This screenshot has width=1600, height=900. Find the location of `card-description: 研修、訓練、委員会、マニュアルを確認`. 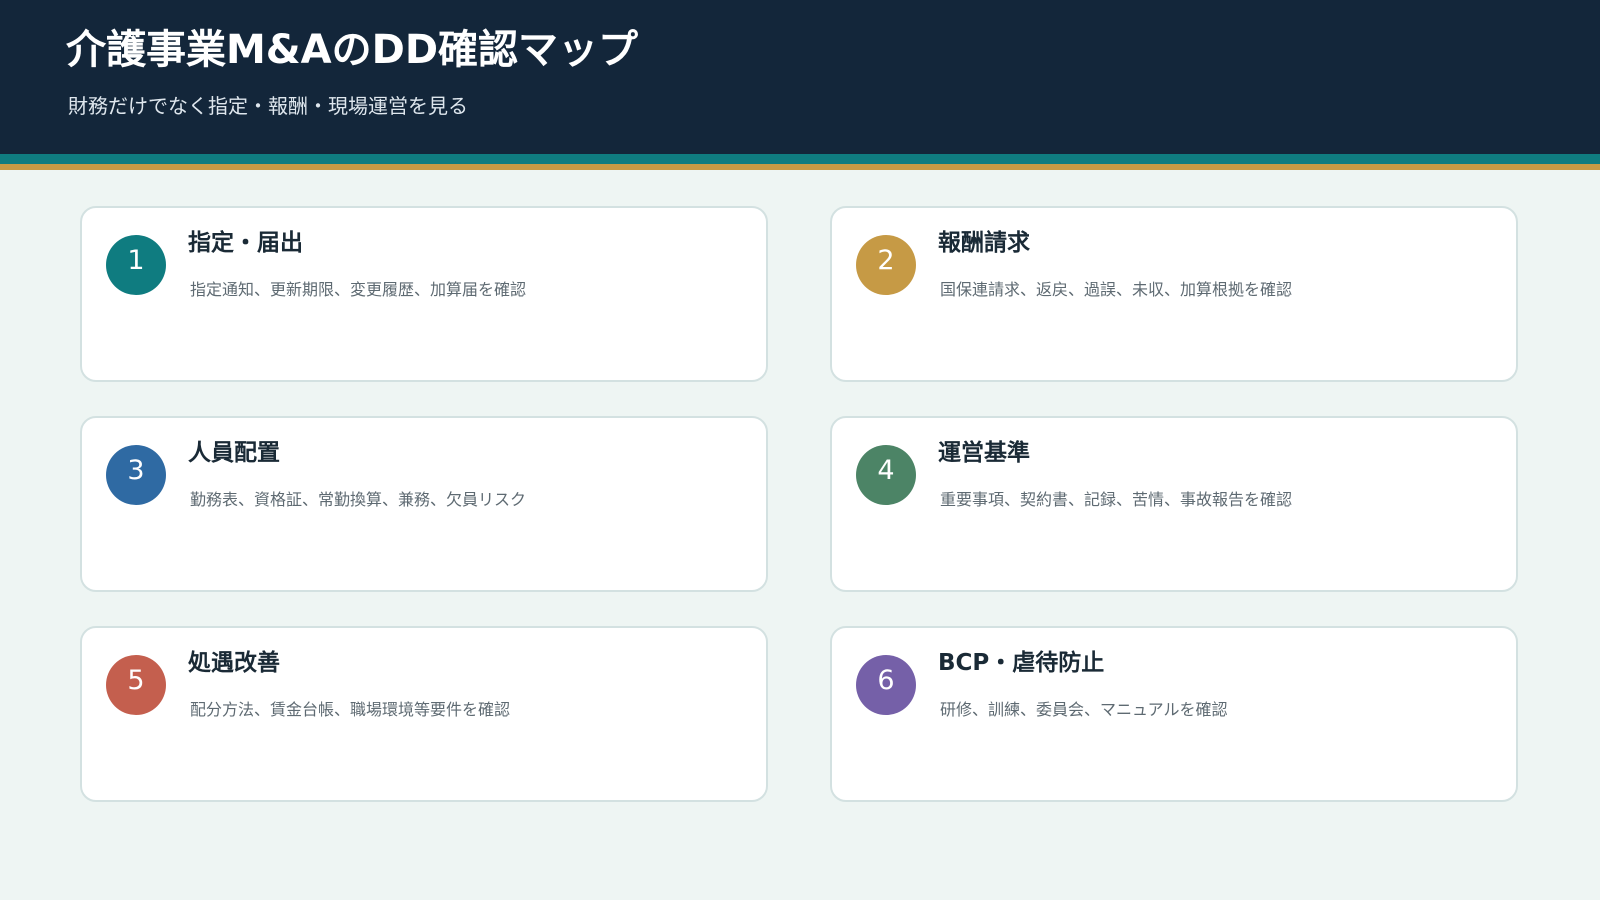

card-description: 研修、訓練、委員会、マニュアルを確認 is located at coordinates (1084, 709).